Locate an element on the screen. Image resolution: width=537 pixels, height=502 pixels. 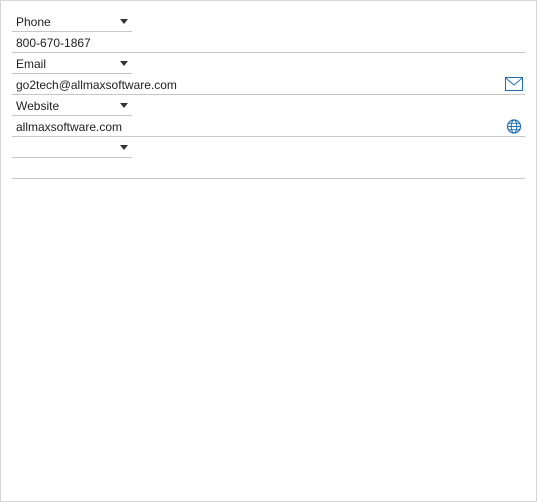
contact-entry-new is located at coordinates (268, 158).